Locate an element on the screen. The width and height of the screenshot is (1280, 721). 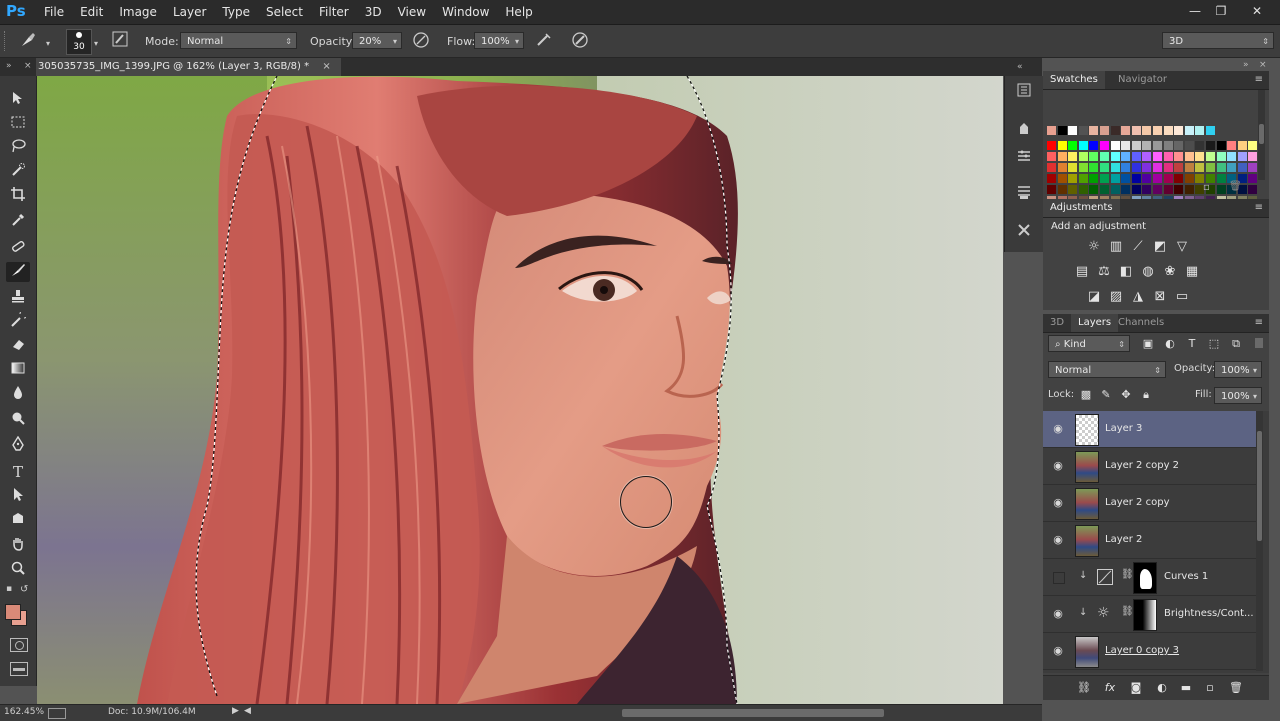
gradient-map-icon: ▭ is located at coordinates (1182, 297).